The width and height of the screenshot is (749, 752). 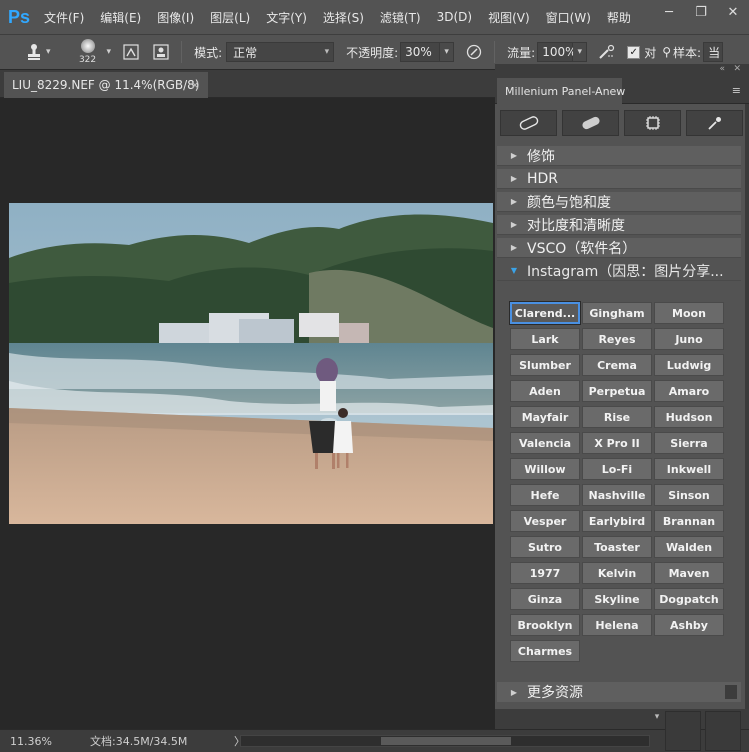 What do you see at coordinates (607, 52) in the screenshot?
I see `airbrush-icon` at bounding box center [607, 52].